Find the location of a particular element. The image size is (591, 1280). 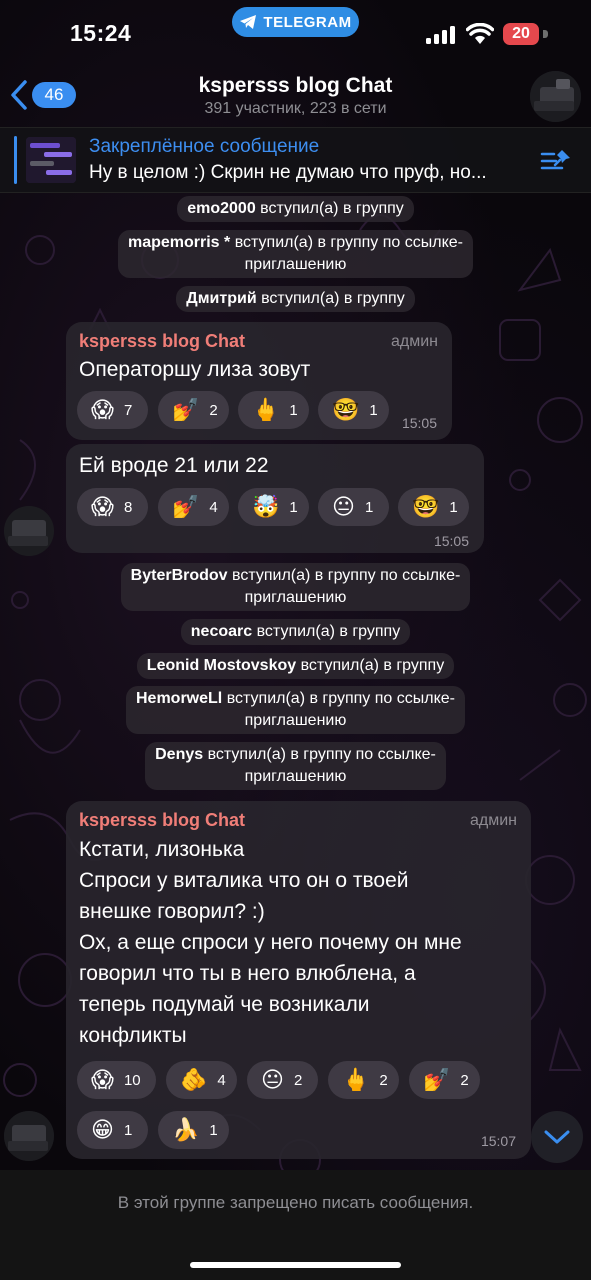

reaction-chip: 😱 8 is located at coordinates (112, 507).